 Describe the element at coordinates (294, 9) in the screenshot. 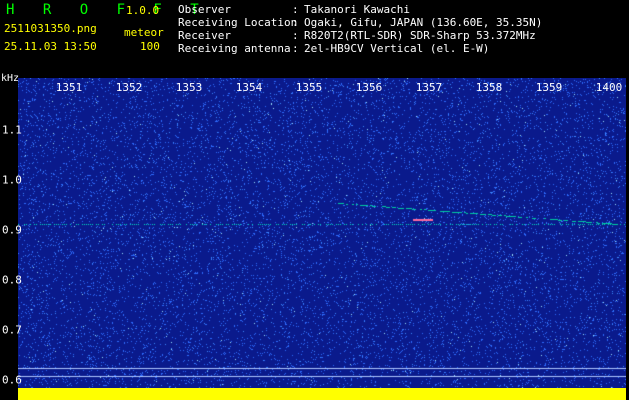

I see `info-row-observer: Observer: Takanori Kawachi` at that location.